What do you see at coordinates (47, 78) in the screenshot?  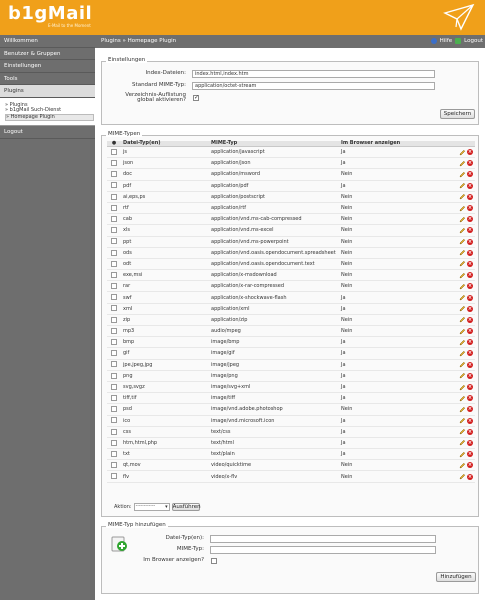 I see `sidebar-item-tools: Tools` at bounding box center [47, 78].